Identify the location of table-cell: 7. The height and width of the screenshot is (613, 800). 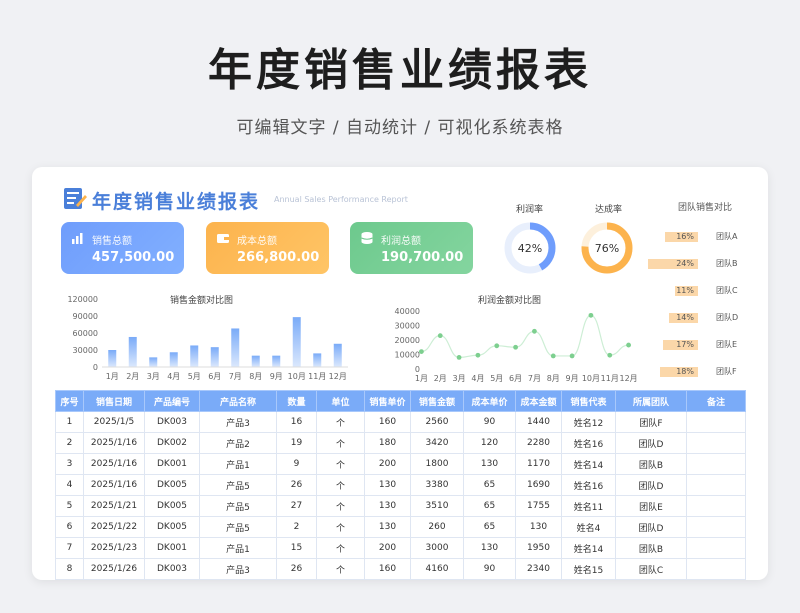
(69, 548).